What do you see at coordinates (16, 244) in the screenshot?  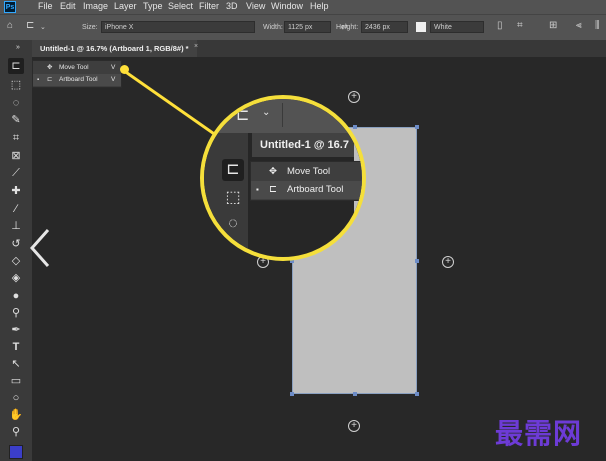 I see `history-brush-tool-icon: ↺` at bounding box center [16, 244].